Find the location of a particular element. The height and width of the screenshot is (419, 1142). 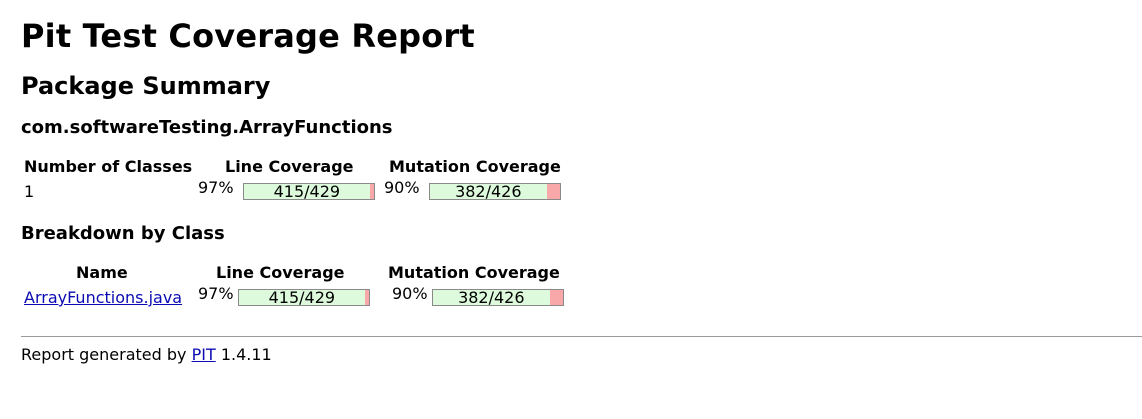

line-coverage-bar: 415/429 is located at coordinates (309, 191).